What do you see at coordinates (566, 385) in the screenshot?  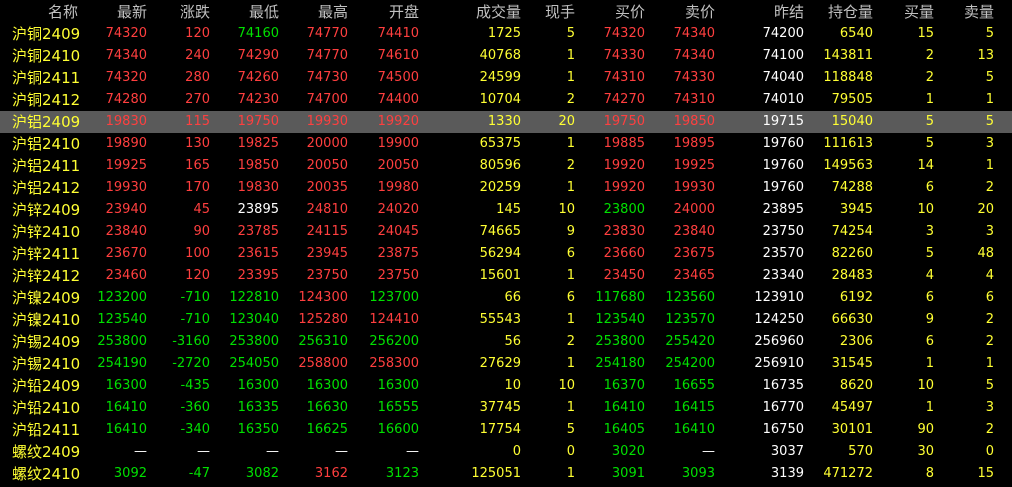 I see `current-hand-cell: 10` at bounding box center [566, 385].